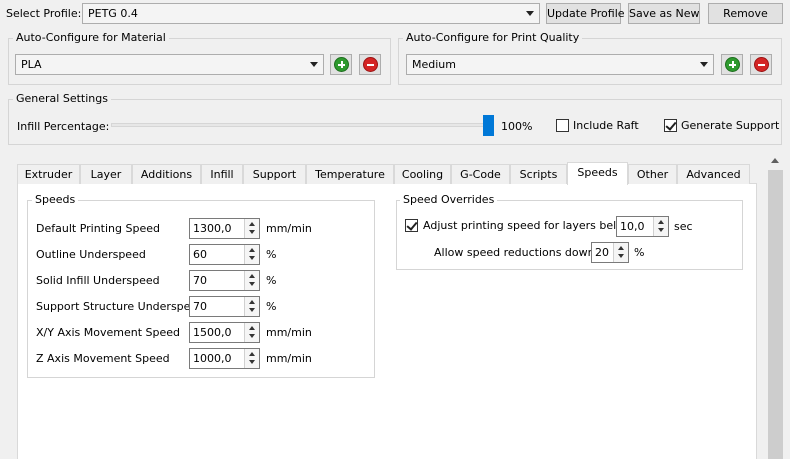 The height and width of the screenshot is (459, 790). What do you see at coordinates (522, 252) in the screenshot?
I see `speed-reduction-label: Allow speed reductions down to` at bounding box center [522, 252].